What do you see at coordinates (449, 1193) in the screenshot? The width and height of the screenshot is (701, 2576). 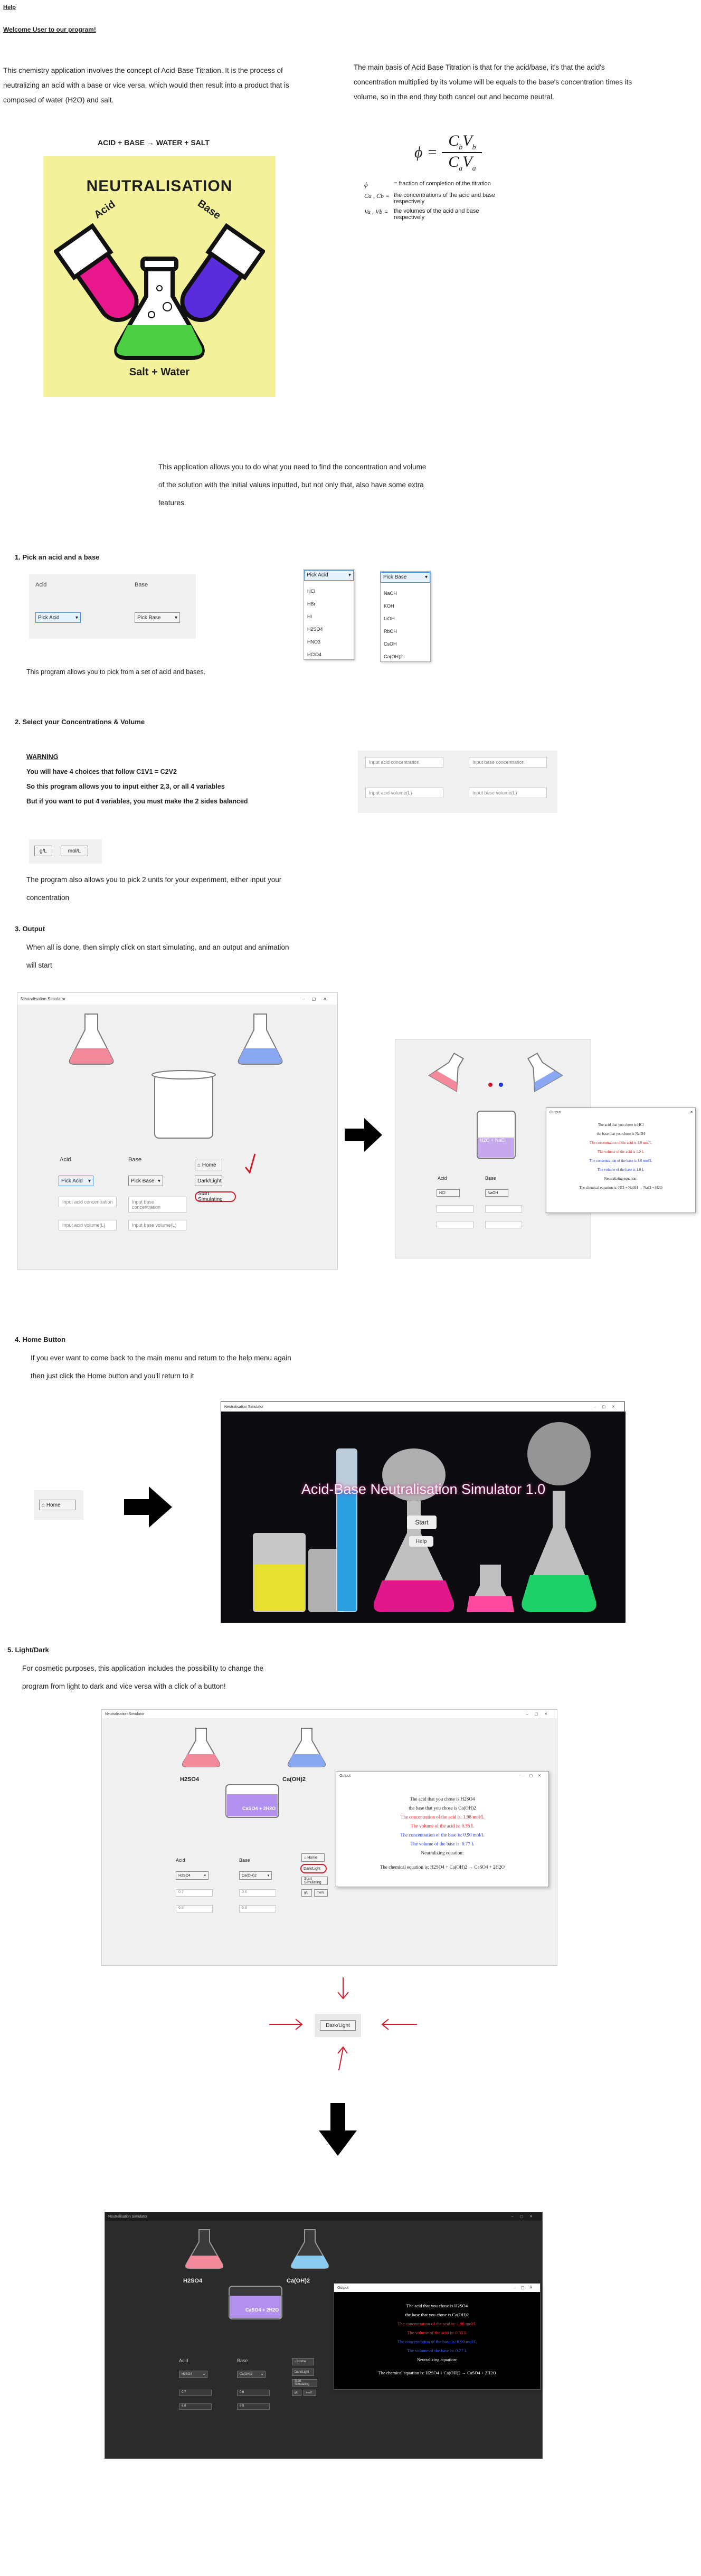 I see `acid-select: HCl` at bounding box center [449, 1193].